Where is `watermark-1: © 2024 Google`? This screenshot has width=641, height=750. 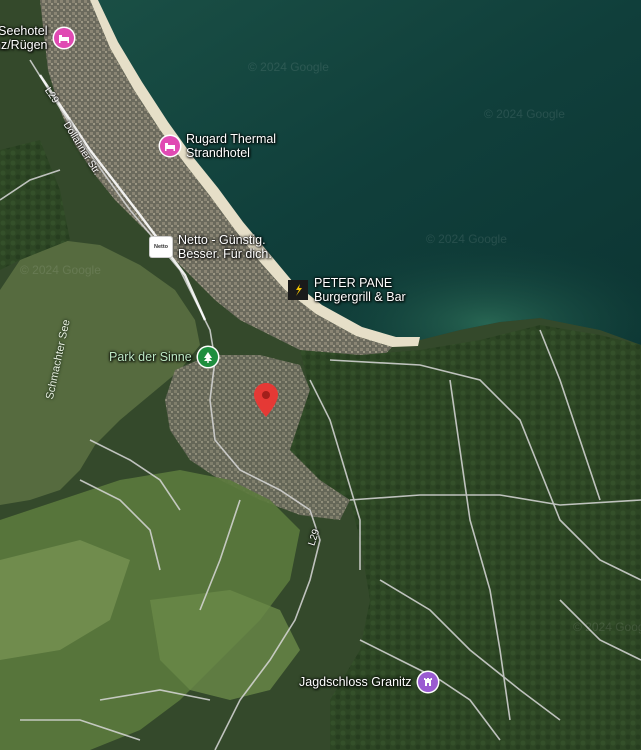
watermark-1: © 2024 Google is located at coordinates (288, 67).